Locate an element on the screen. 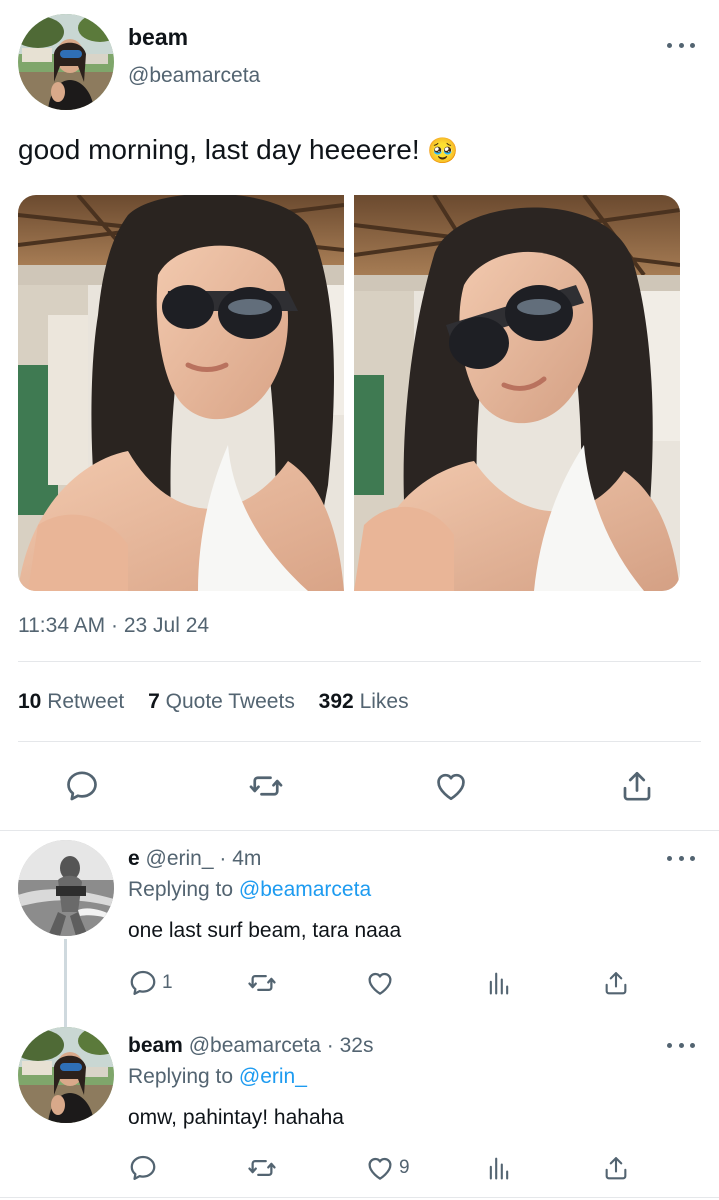 Image resolution: width=719 pixels, height=1200 pixels. avatar-photo is located at coordinates (66, 62).